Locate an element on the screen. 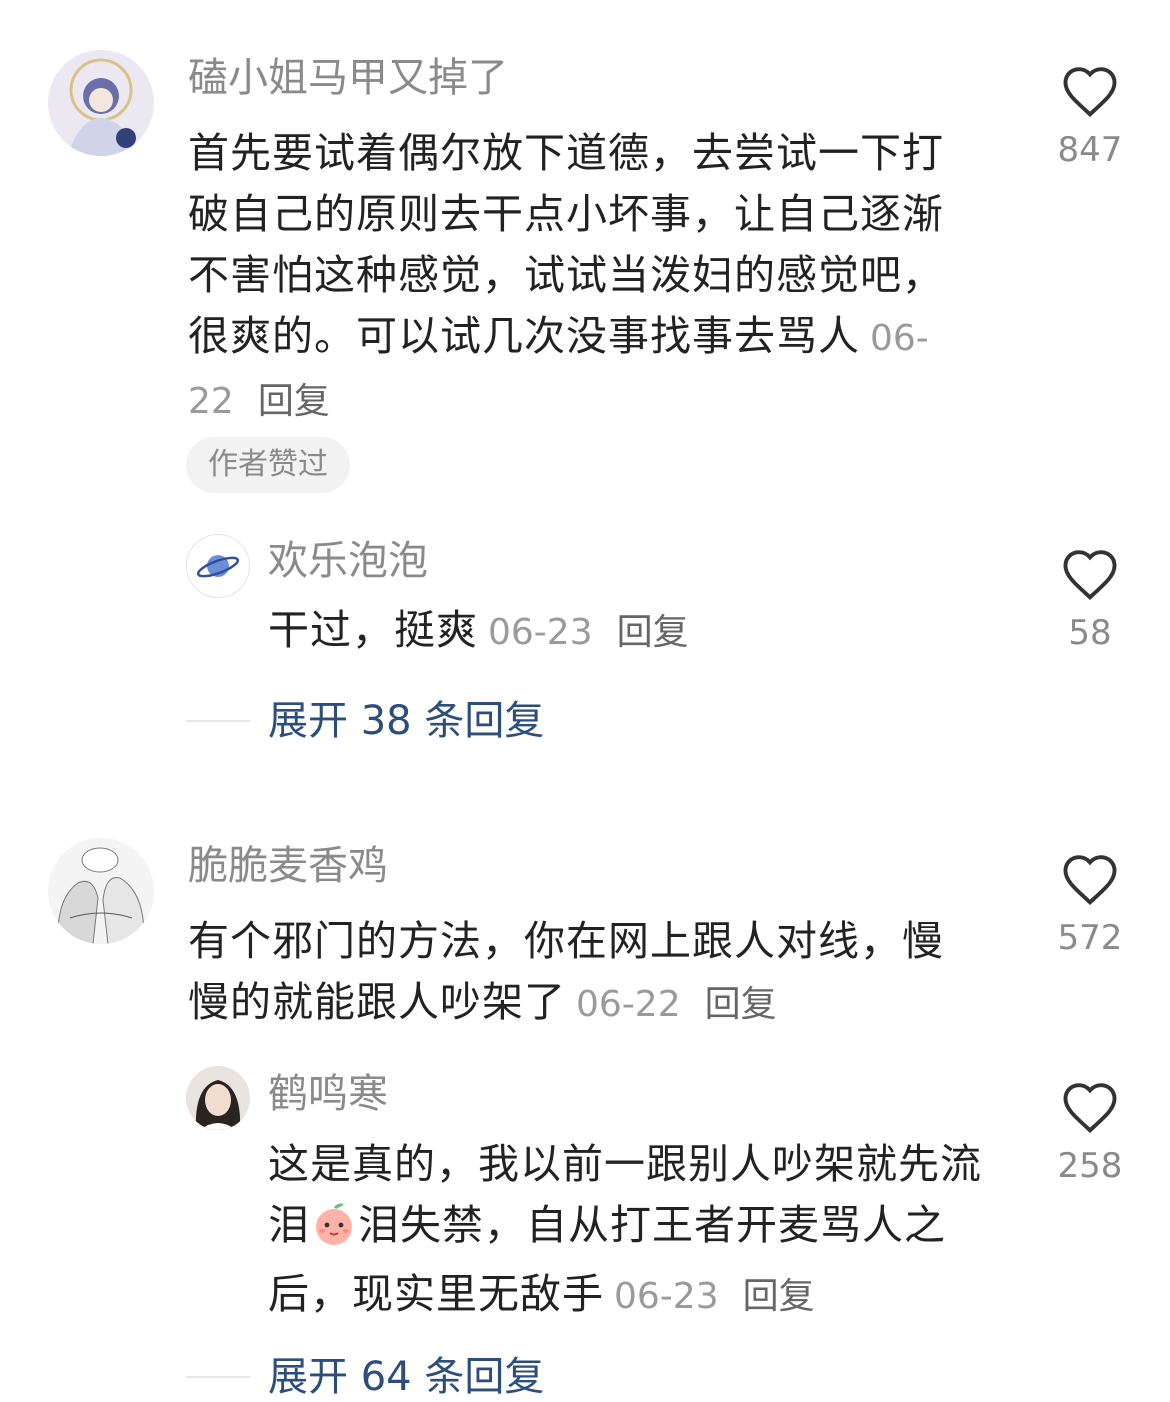 The width and height of the screenshot is (1170, 1402). planet-avatar-icon is located at coordinates (218, 566).